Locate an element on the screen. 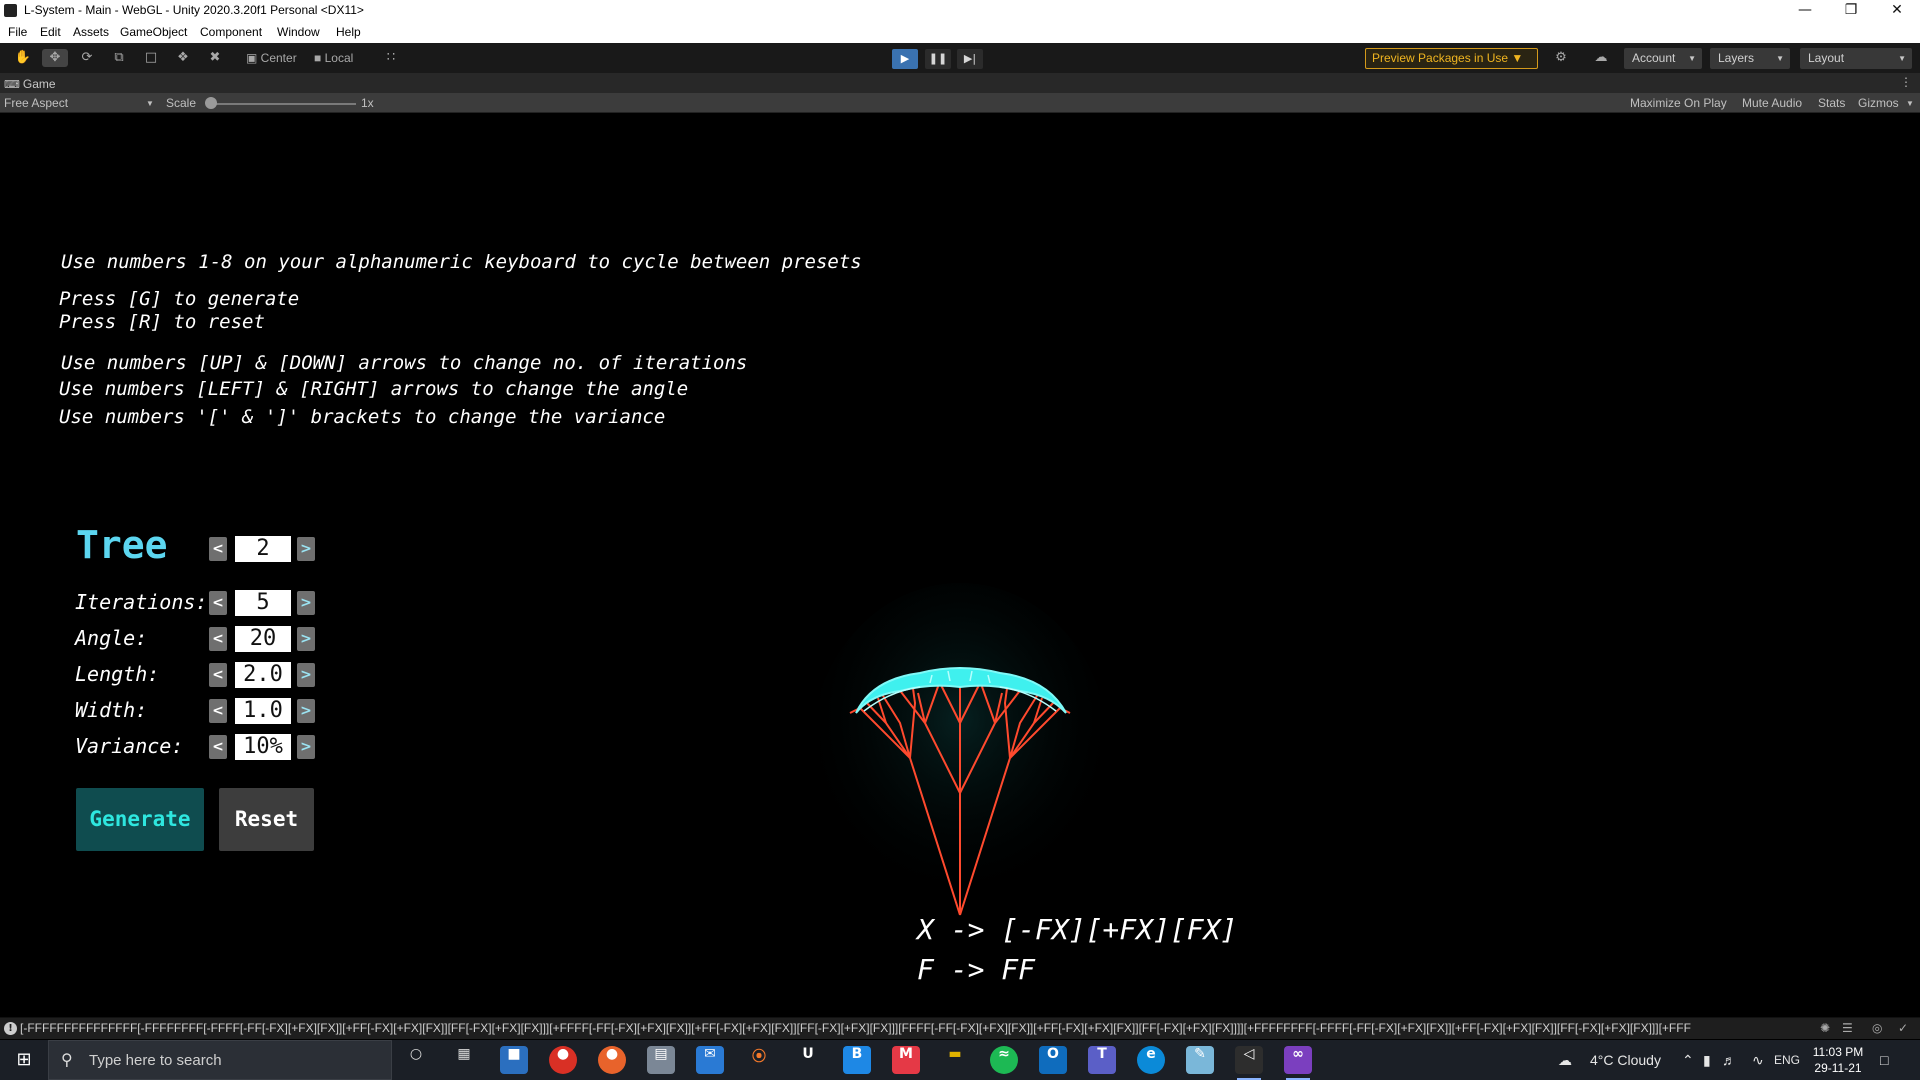  account-dropdown: Account ▼ is located at coordinates (1663, 58).